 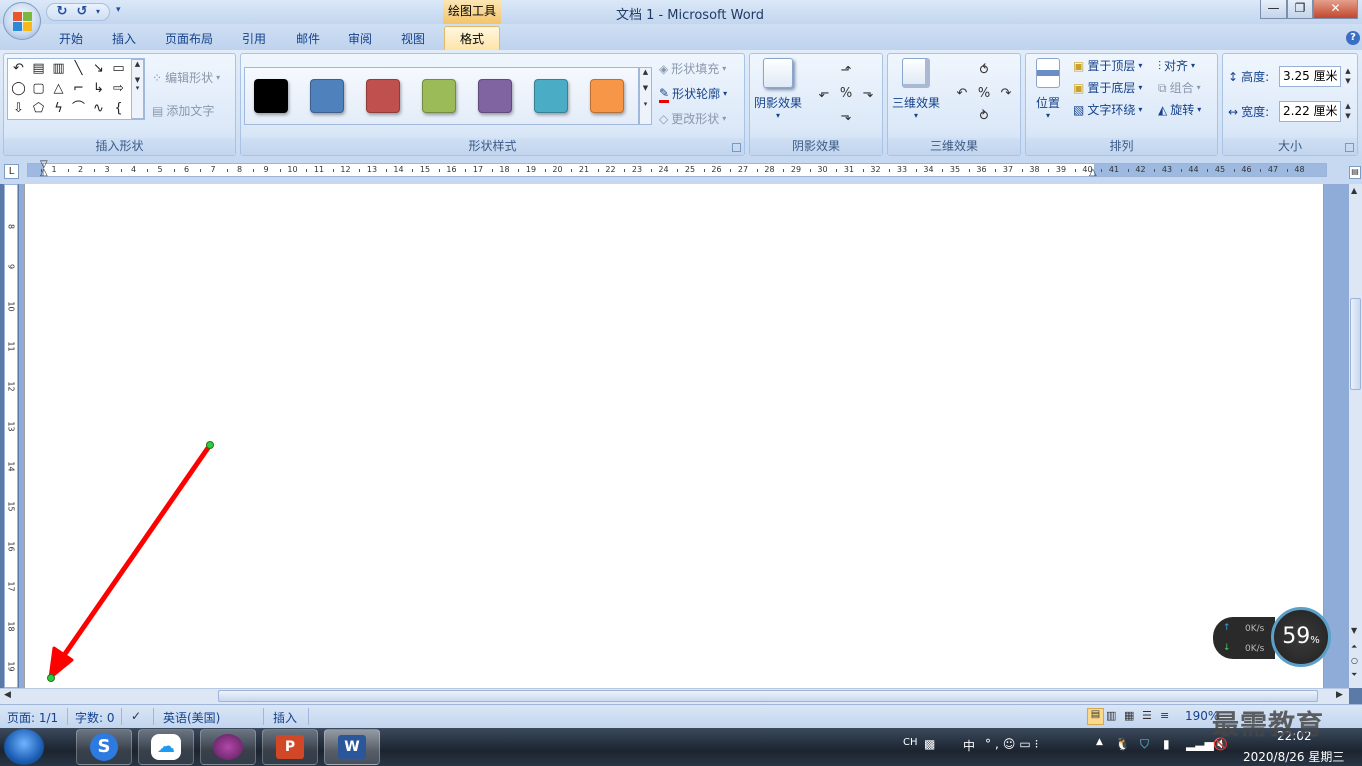 What do you see at coordinates (984, 71) in the screenshot?
I see `tilt-up-icon: ⥀` at bounding box center [984, 71].